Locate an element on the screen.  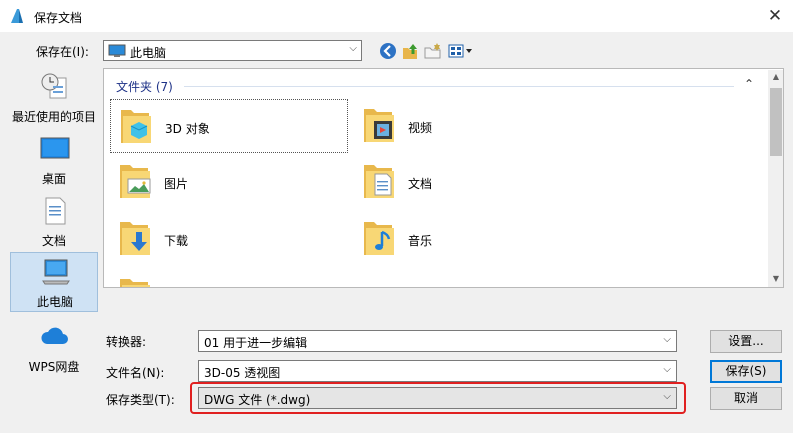
folder-label: 图片 is located at coordinates (176, 184).